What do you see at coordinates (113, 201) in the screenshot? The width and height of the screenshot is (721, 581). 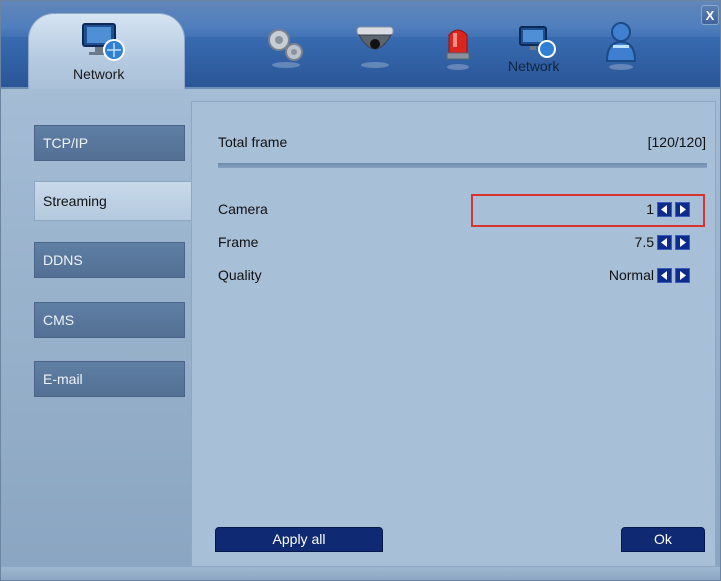 I see `sidebar-item-streaming: Streaming` at bounding box center [113, 201].